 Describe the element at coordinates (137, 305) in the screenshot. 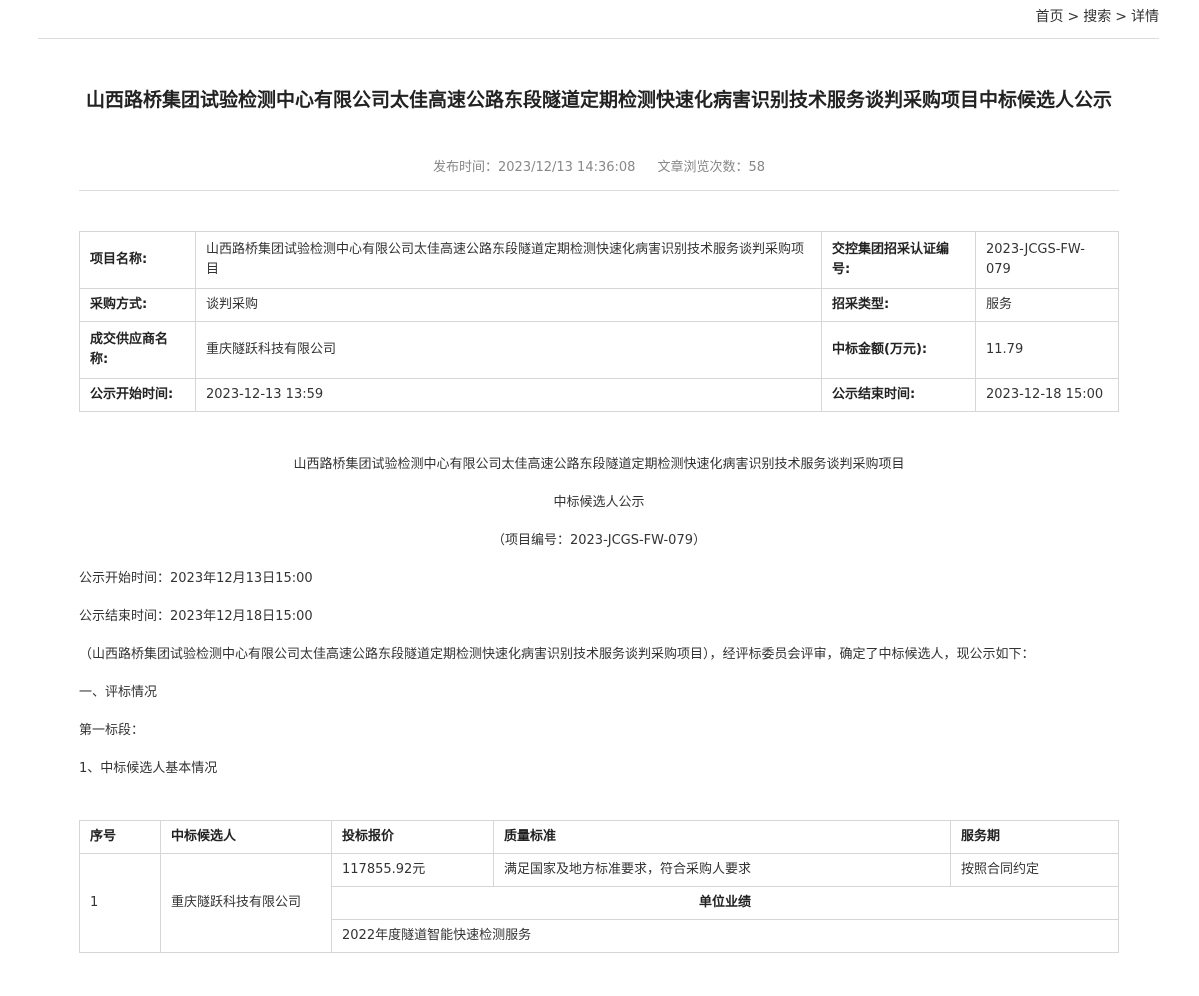

I see `procurement-method-label: 采购方式:` at that location.